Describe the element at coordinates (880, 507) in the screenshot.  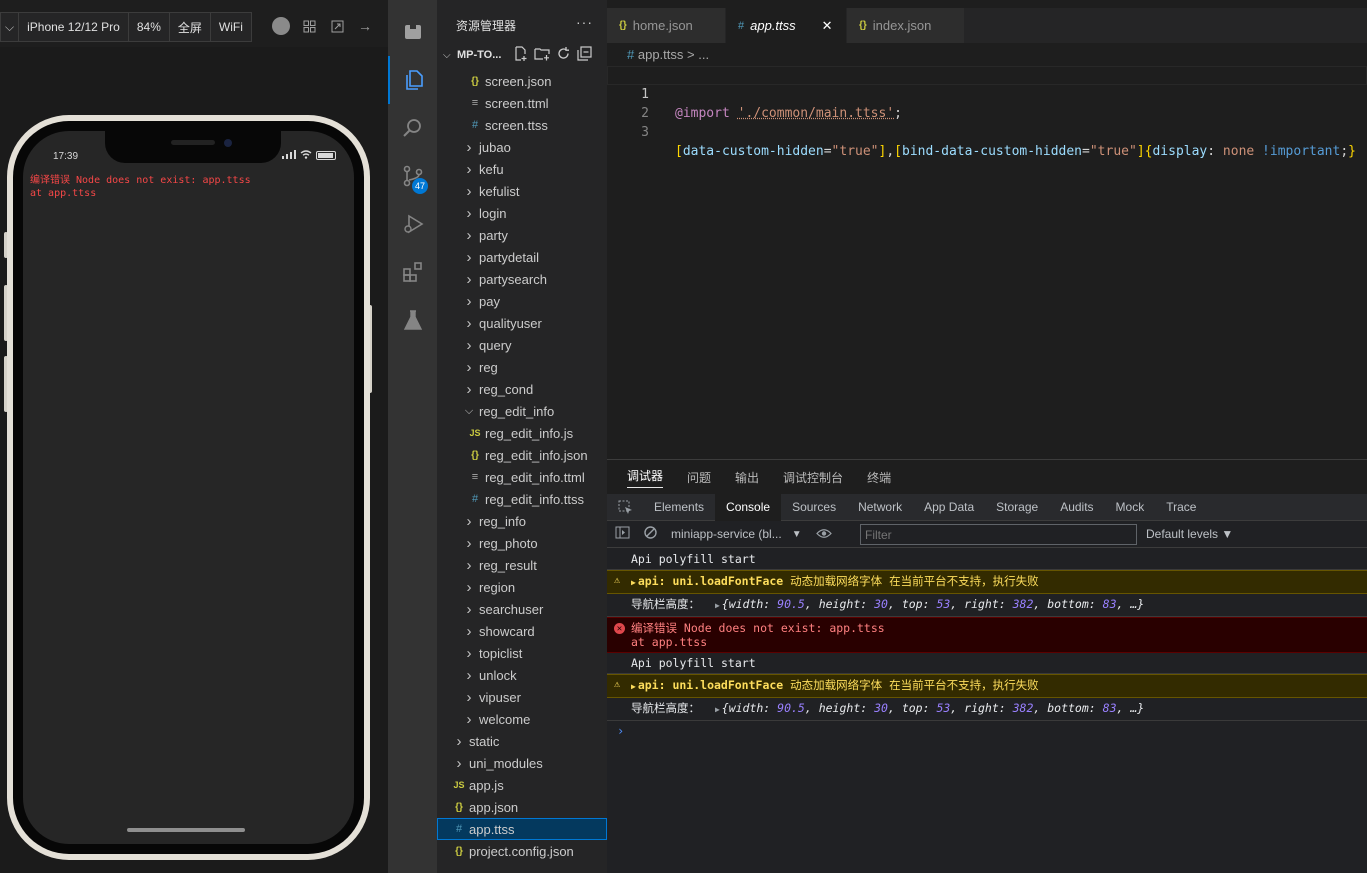
I see `tab-network: Network` at that location.